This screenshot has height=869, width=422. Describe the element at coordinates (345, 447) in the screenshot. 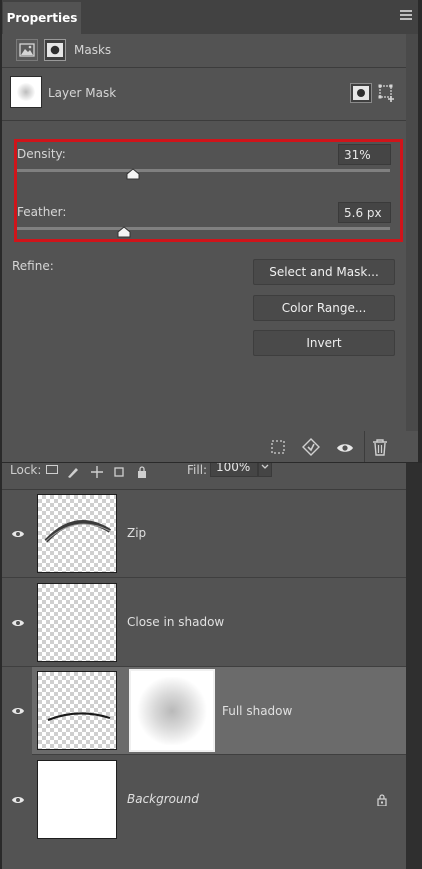

I see `disable-mask-eye-icon` at that location.